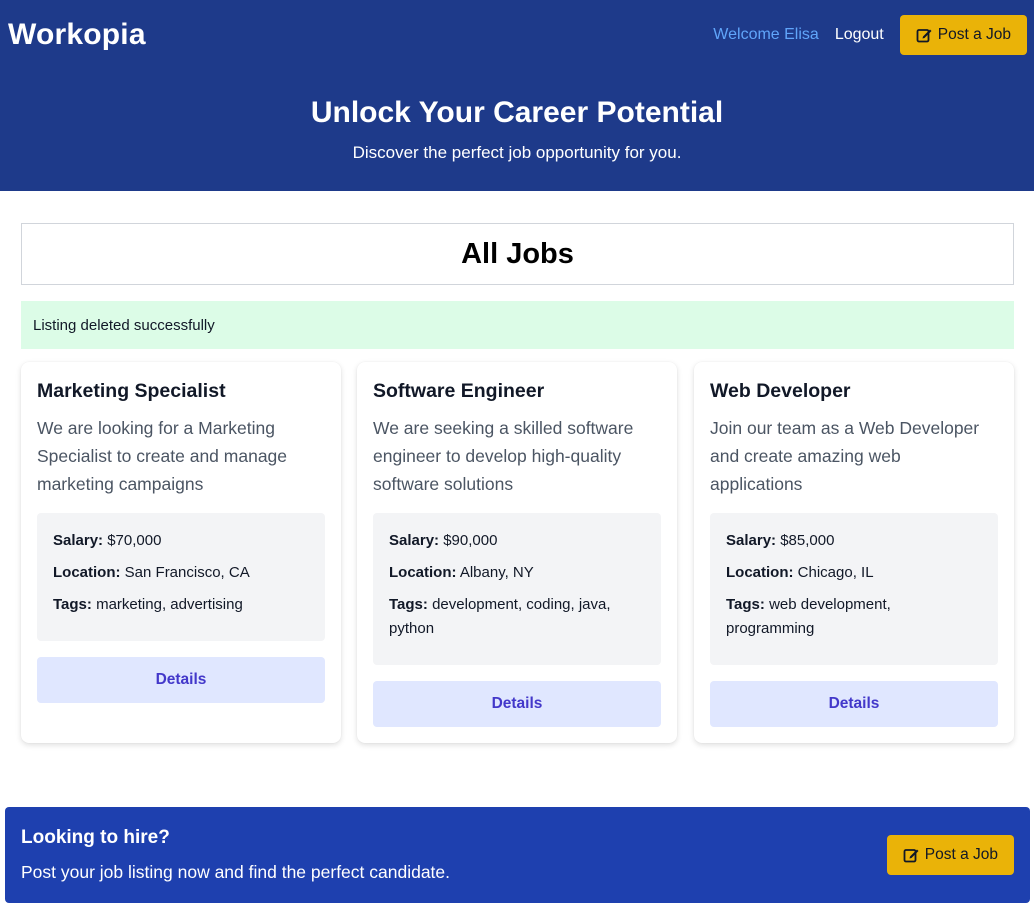 The height and width of the screenshot is (904, 1034). I want to click on tags-row: Tags: development, coding, java, python, so click(517, 617).